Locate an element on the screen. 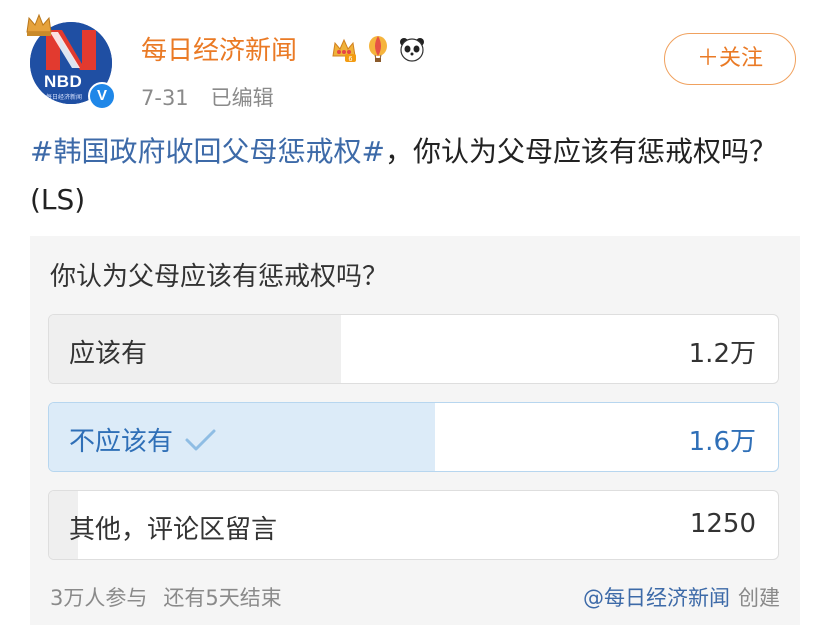  poll-option-label: 应该有 is located at coordinates (108, 354).